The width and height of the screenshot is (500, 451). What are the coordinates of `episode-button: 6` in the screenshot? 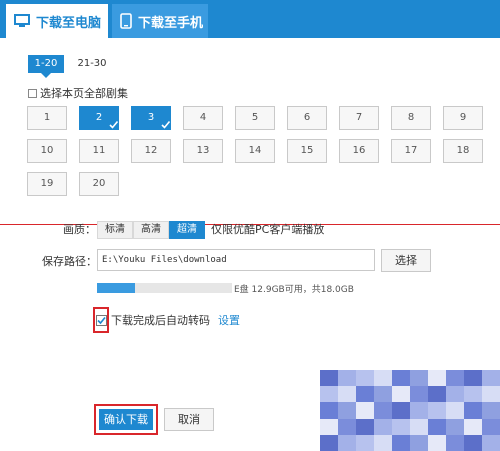 It's located at (307, 118).